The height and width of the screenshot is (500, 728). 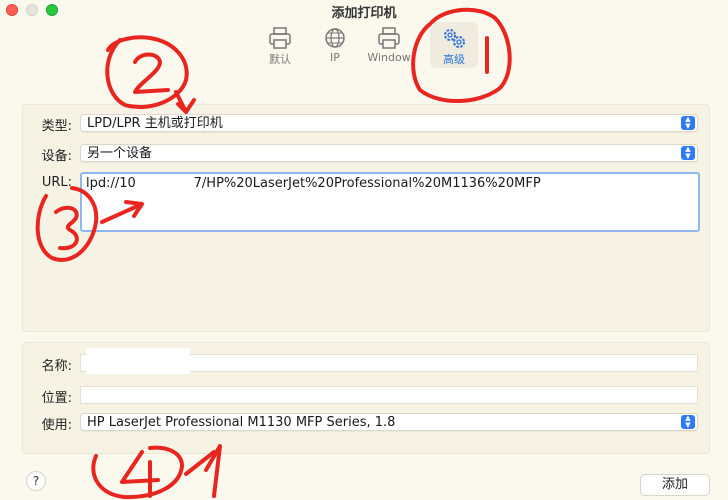 What do you see at coordinates (56, 156) in the screenshot?
I see `device-label: 设备:` at bounding box center [56, 156].